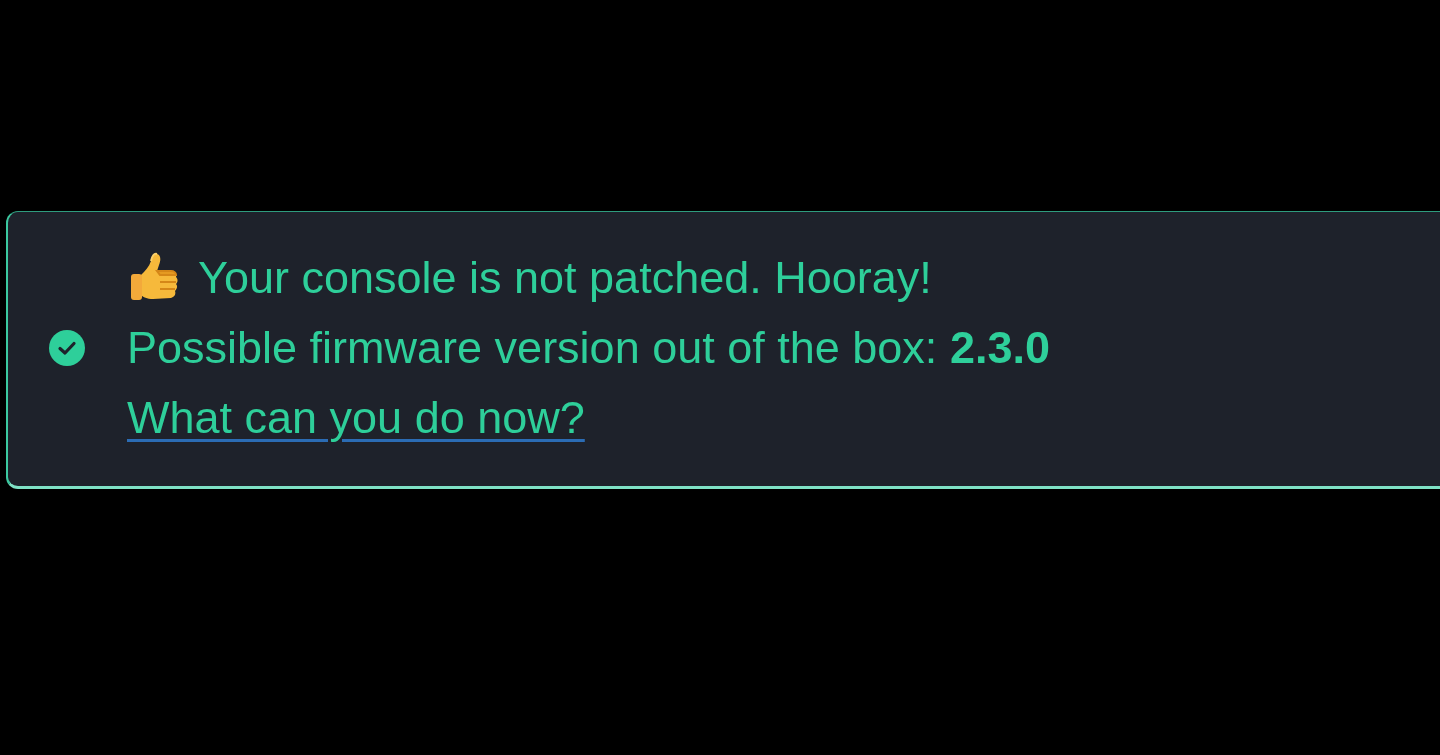 The image size is (1440, 755). Describe the element at coordinates (356, 418) in the screenshot. I see `help-link: What can you do now?` at that location.